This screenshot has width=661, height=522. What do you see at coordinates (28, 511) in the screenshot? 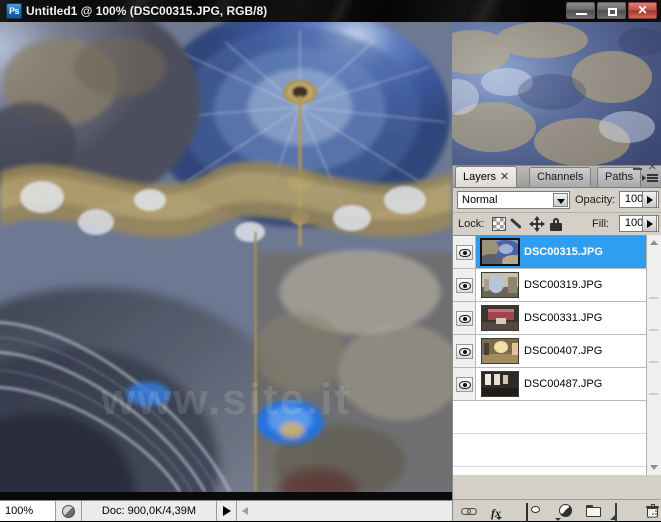
I see `zoom-level-field: 100%` at bounding box center [28, 511].